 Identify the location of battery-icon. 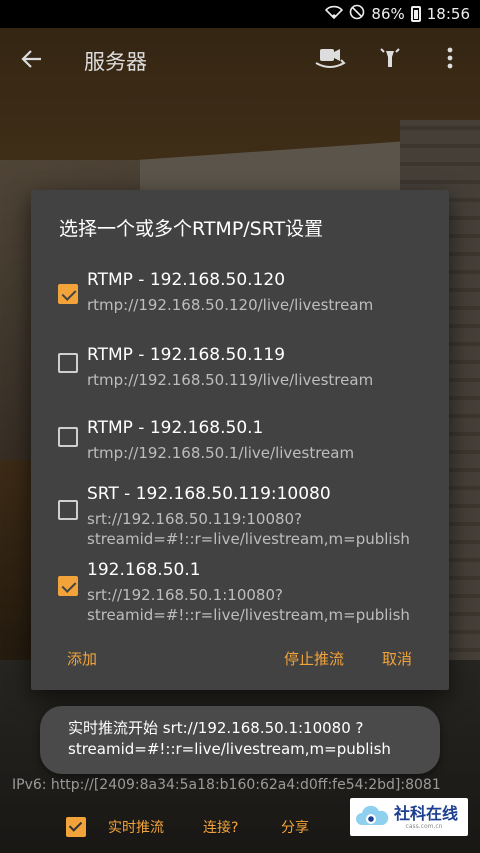
(415, 14).